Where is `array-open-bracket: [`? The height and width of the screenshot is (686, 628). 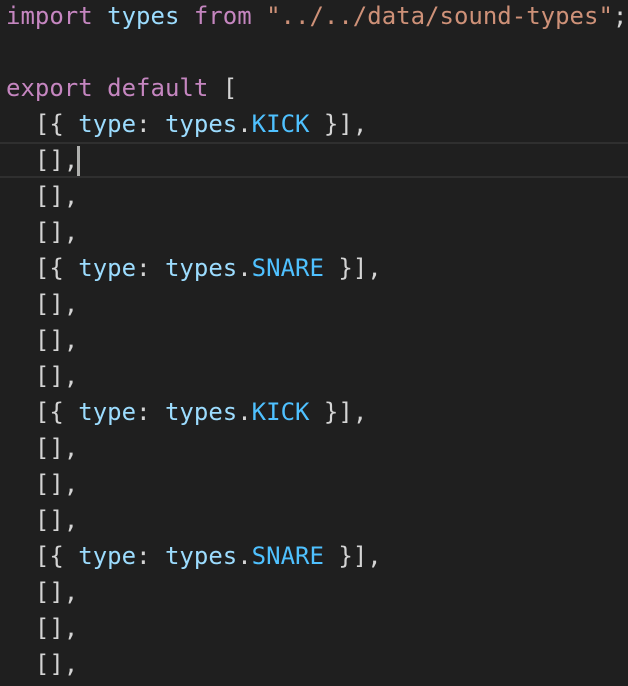 array-open-bracket: [ is located at coordinates (230, 88).